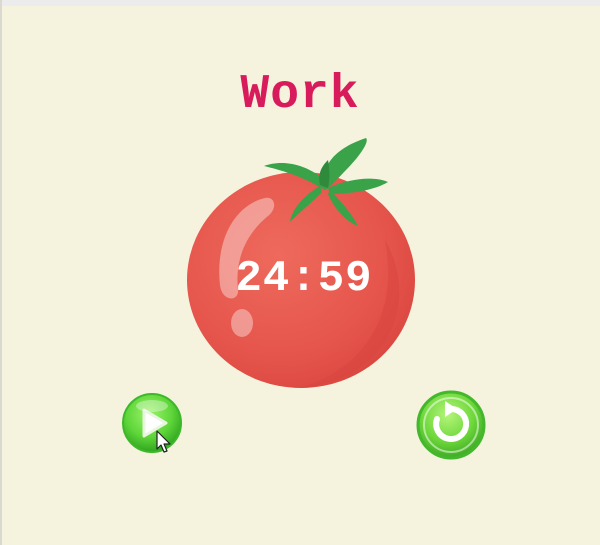  What do you see at coordinates (300, 95) in the screenshot?
I see `mode-title: Work` at bounding box center [300, 95].